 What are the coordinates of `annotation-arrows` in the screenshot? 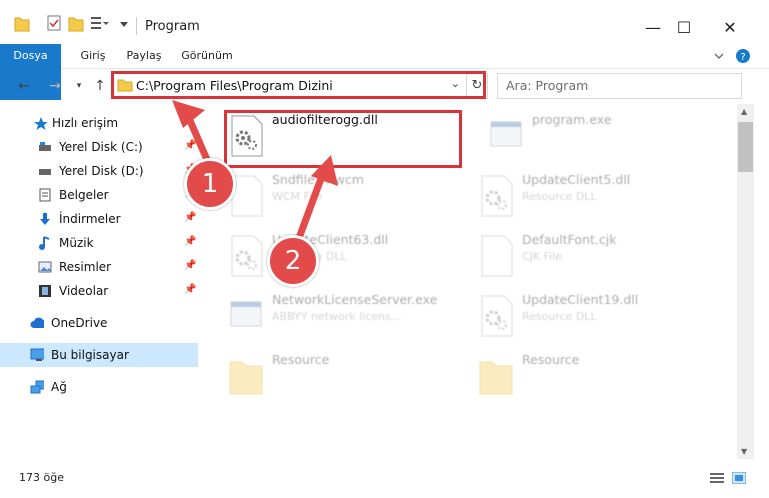 It's located at (255, 175).